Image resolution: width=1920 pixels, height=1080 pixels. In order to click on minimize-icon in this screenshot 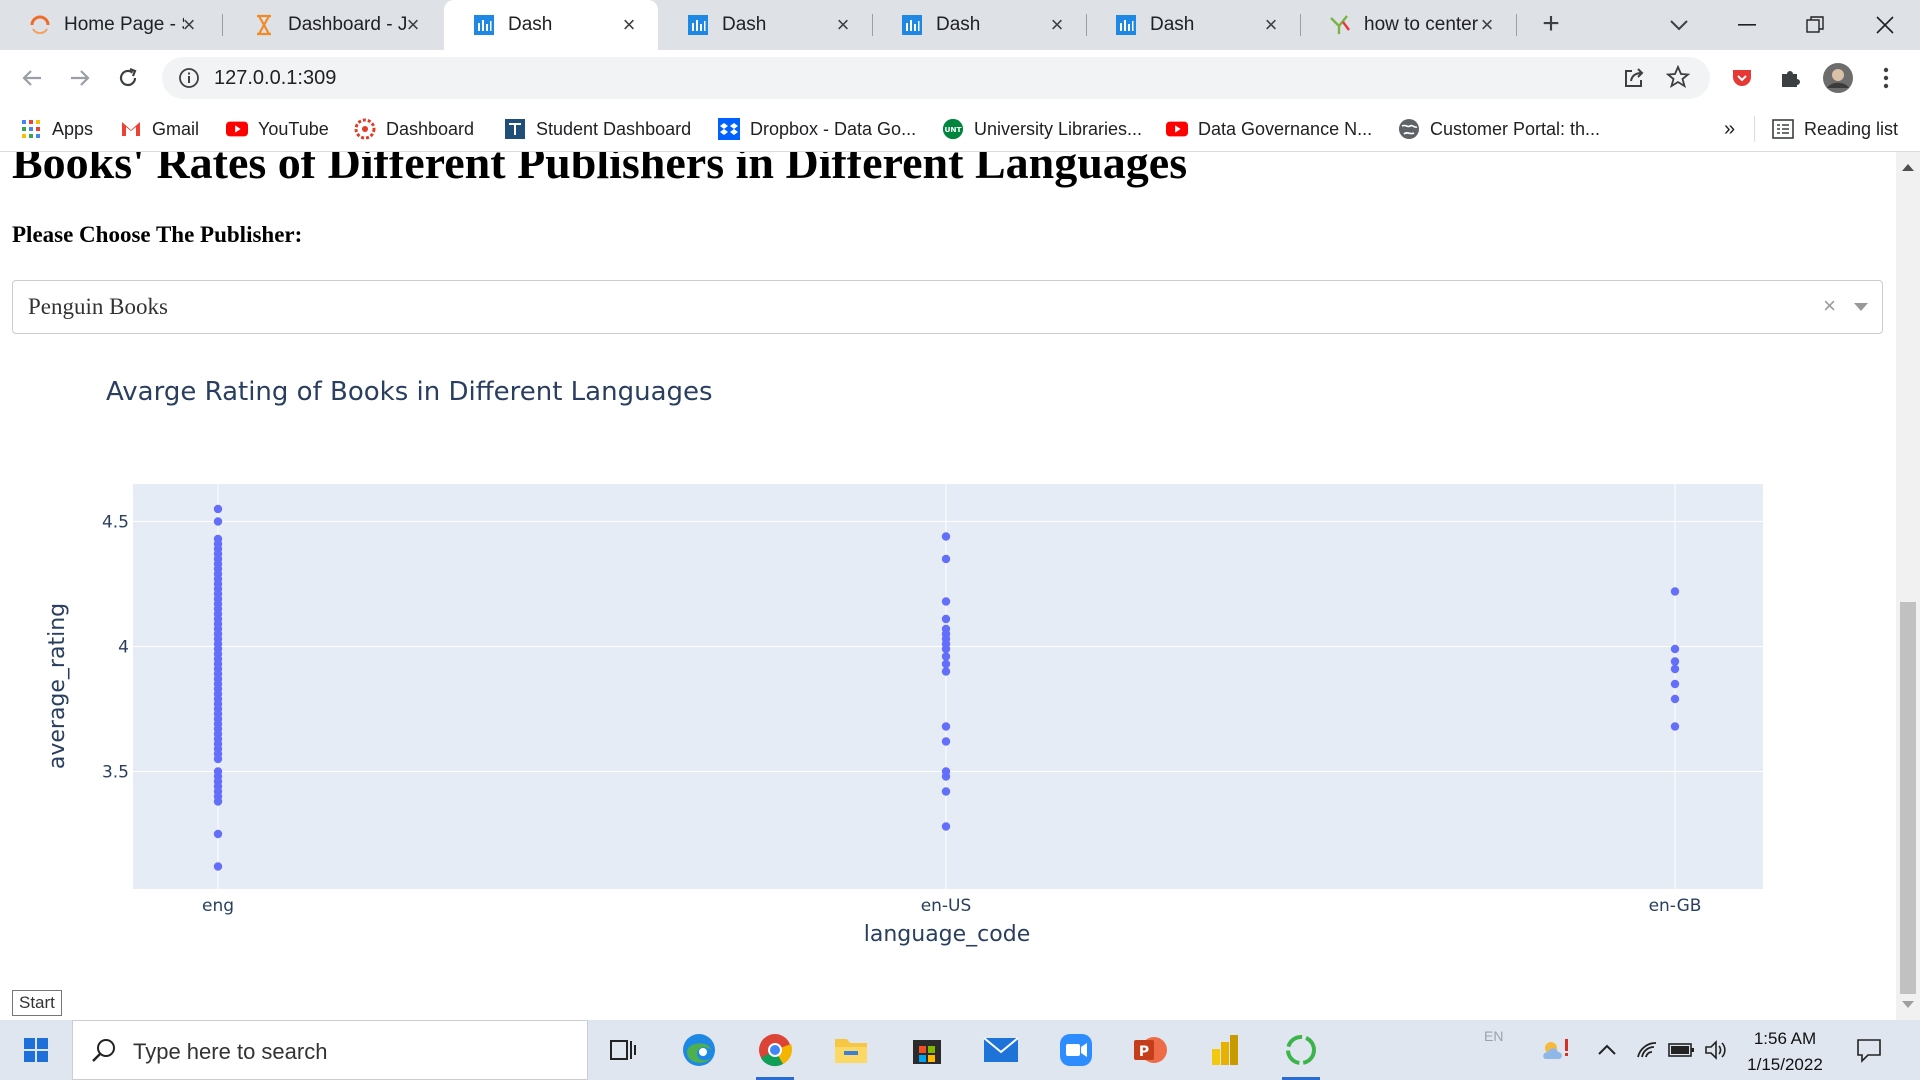, I will do `click(1747, 25)`.